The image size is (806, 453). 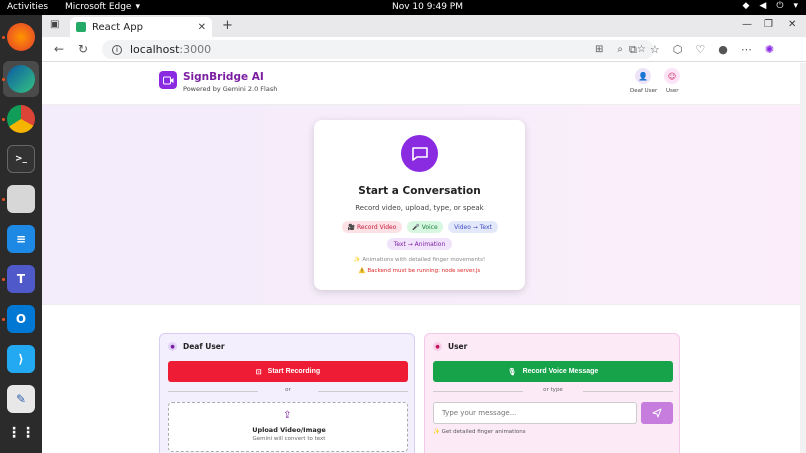 I want to click on back-icon: ←, so click(x=59, y=49).